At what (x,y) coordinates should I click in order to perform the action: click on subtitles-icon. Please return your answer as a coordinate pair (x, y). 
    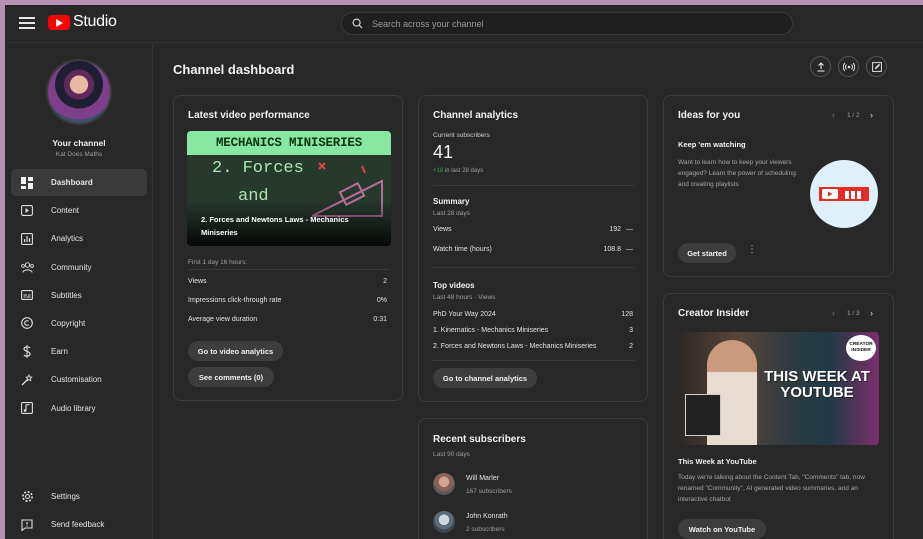
    Looking at the image, I should click on (27, 295).